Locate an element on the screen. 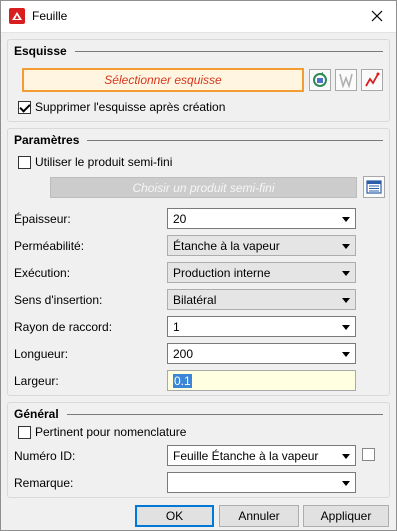 This screenshot has height=531, width=397. width-label: Largeur: is located at coordinates (36, 381).